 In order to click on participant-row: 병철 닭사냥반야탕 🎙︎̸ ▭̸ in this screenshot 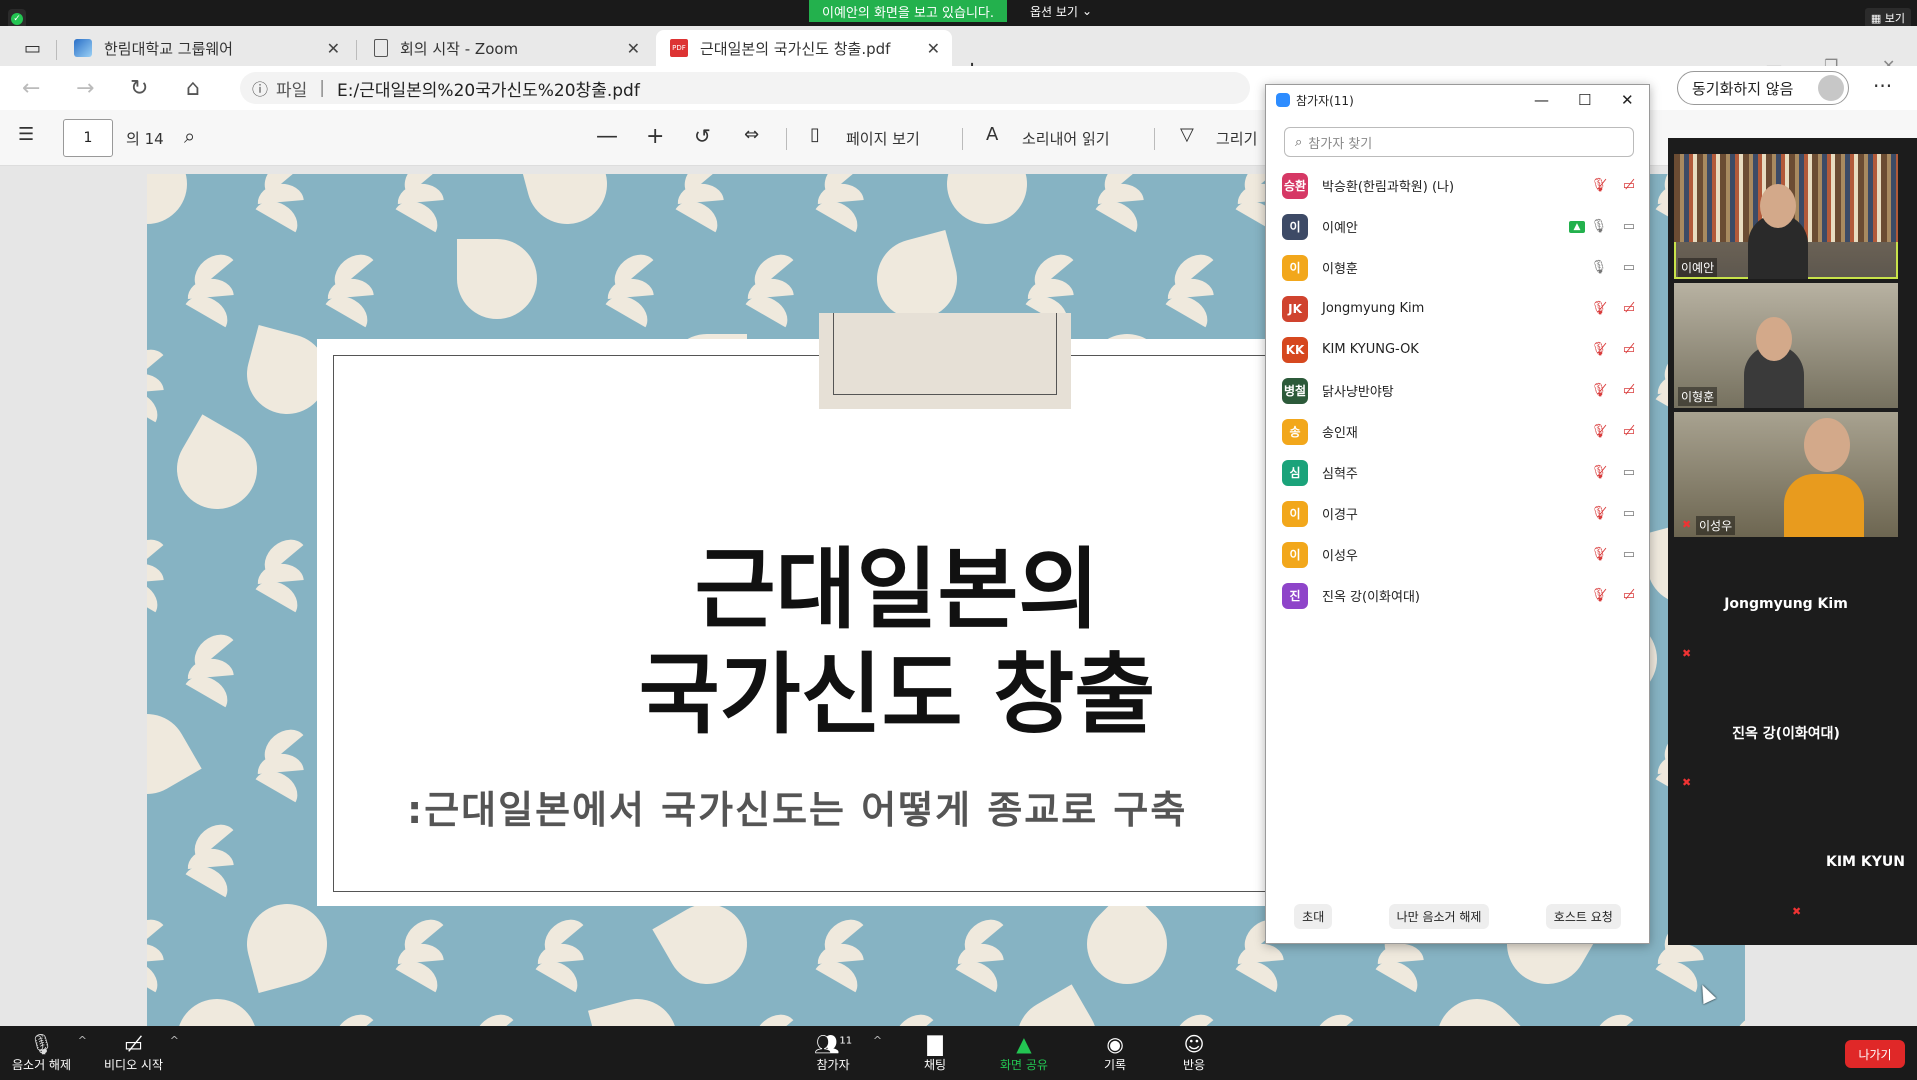, I will do `click(1457, 390)`.